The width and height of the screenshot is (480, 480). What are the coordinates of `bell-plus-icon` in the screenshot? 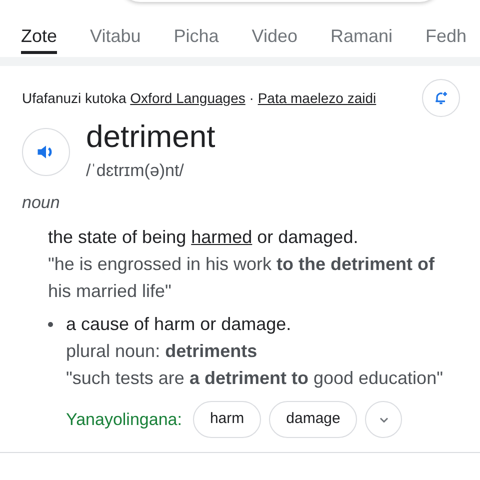 It's located at (441, 98).